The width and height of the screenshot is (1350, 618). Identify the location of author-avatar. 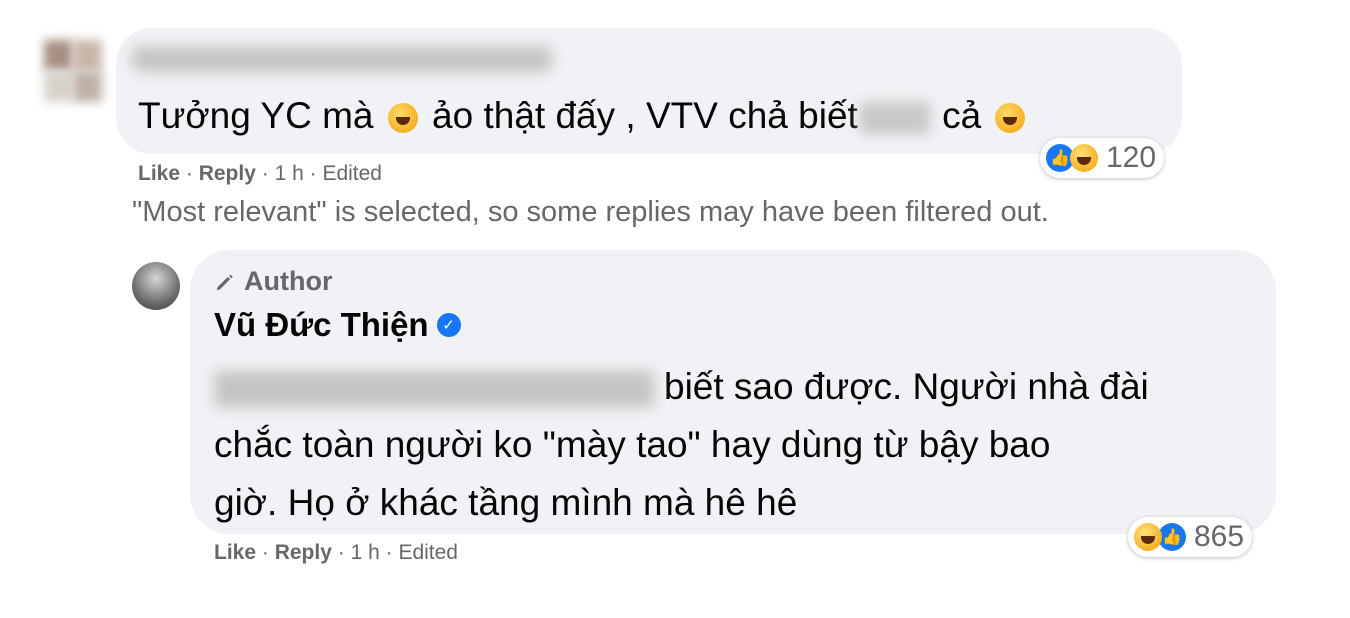
(156, 286).